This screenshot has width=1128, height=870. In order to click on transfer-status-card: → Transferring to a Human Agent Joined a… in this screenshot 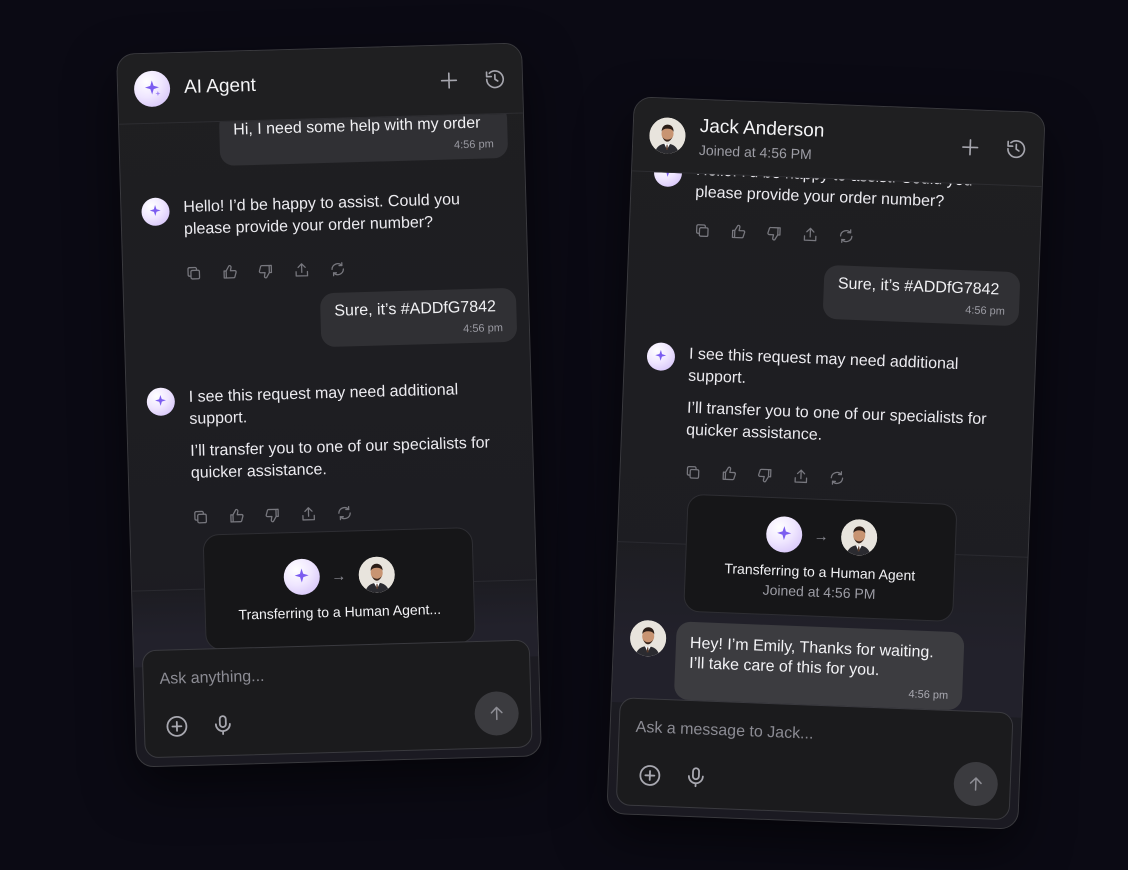, I will do `click(820, 557)`.